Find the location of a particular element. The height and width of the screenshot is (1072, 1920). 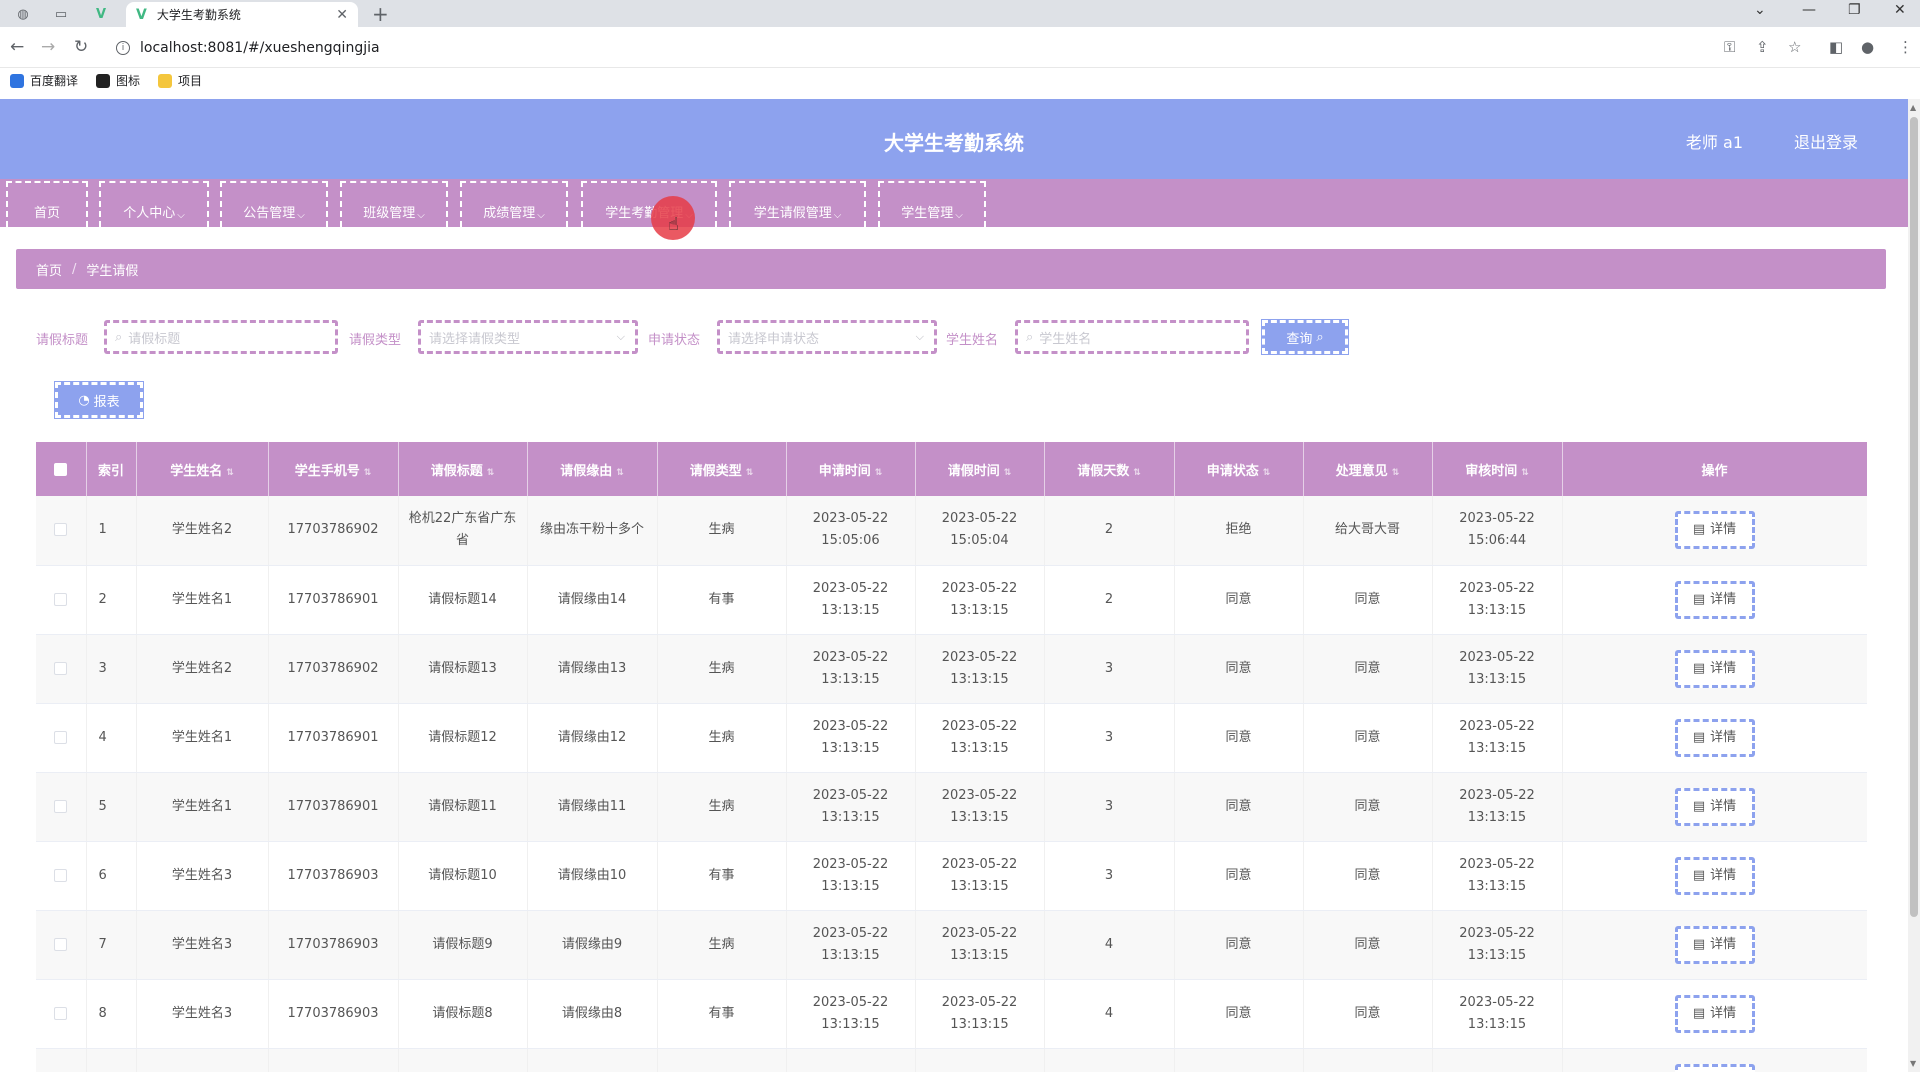

query-button: 查询 ⌕ is located at coordinates (1305, 337).